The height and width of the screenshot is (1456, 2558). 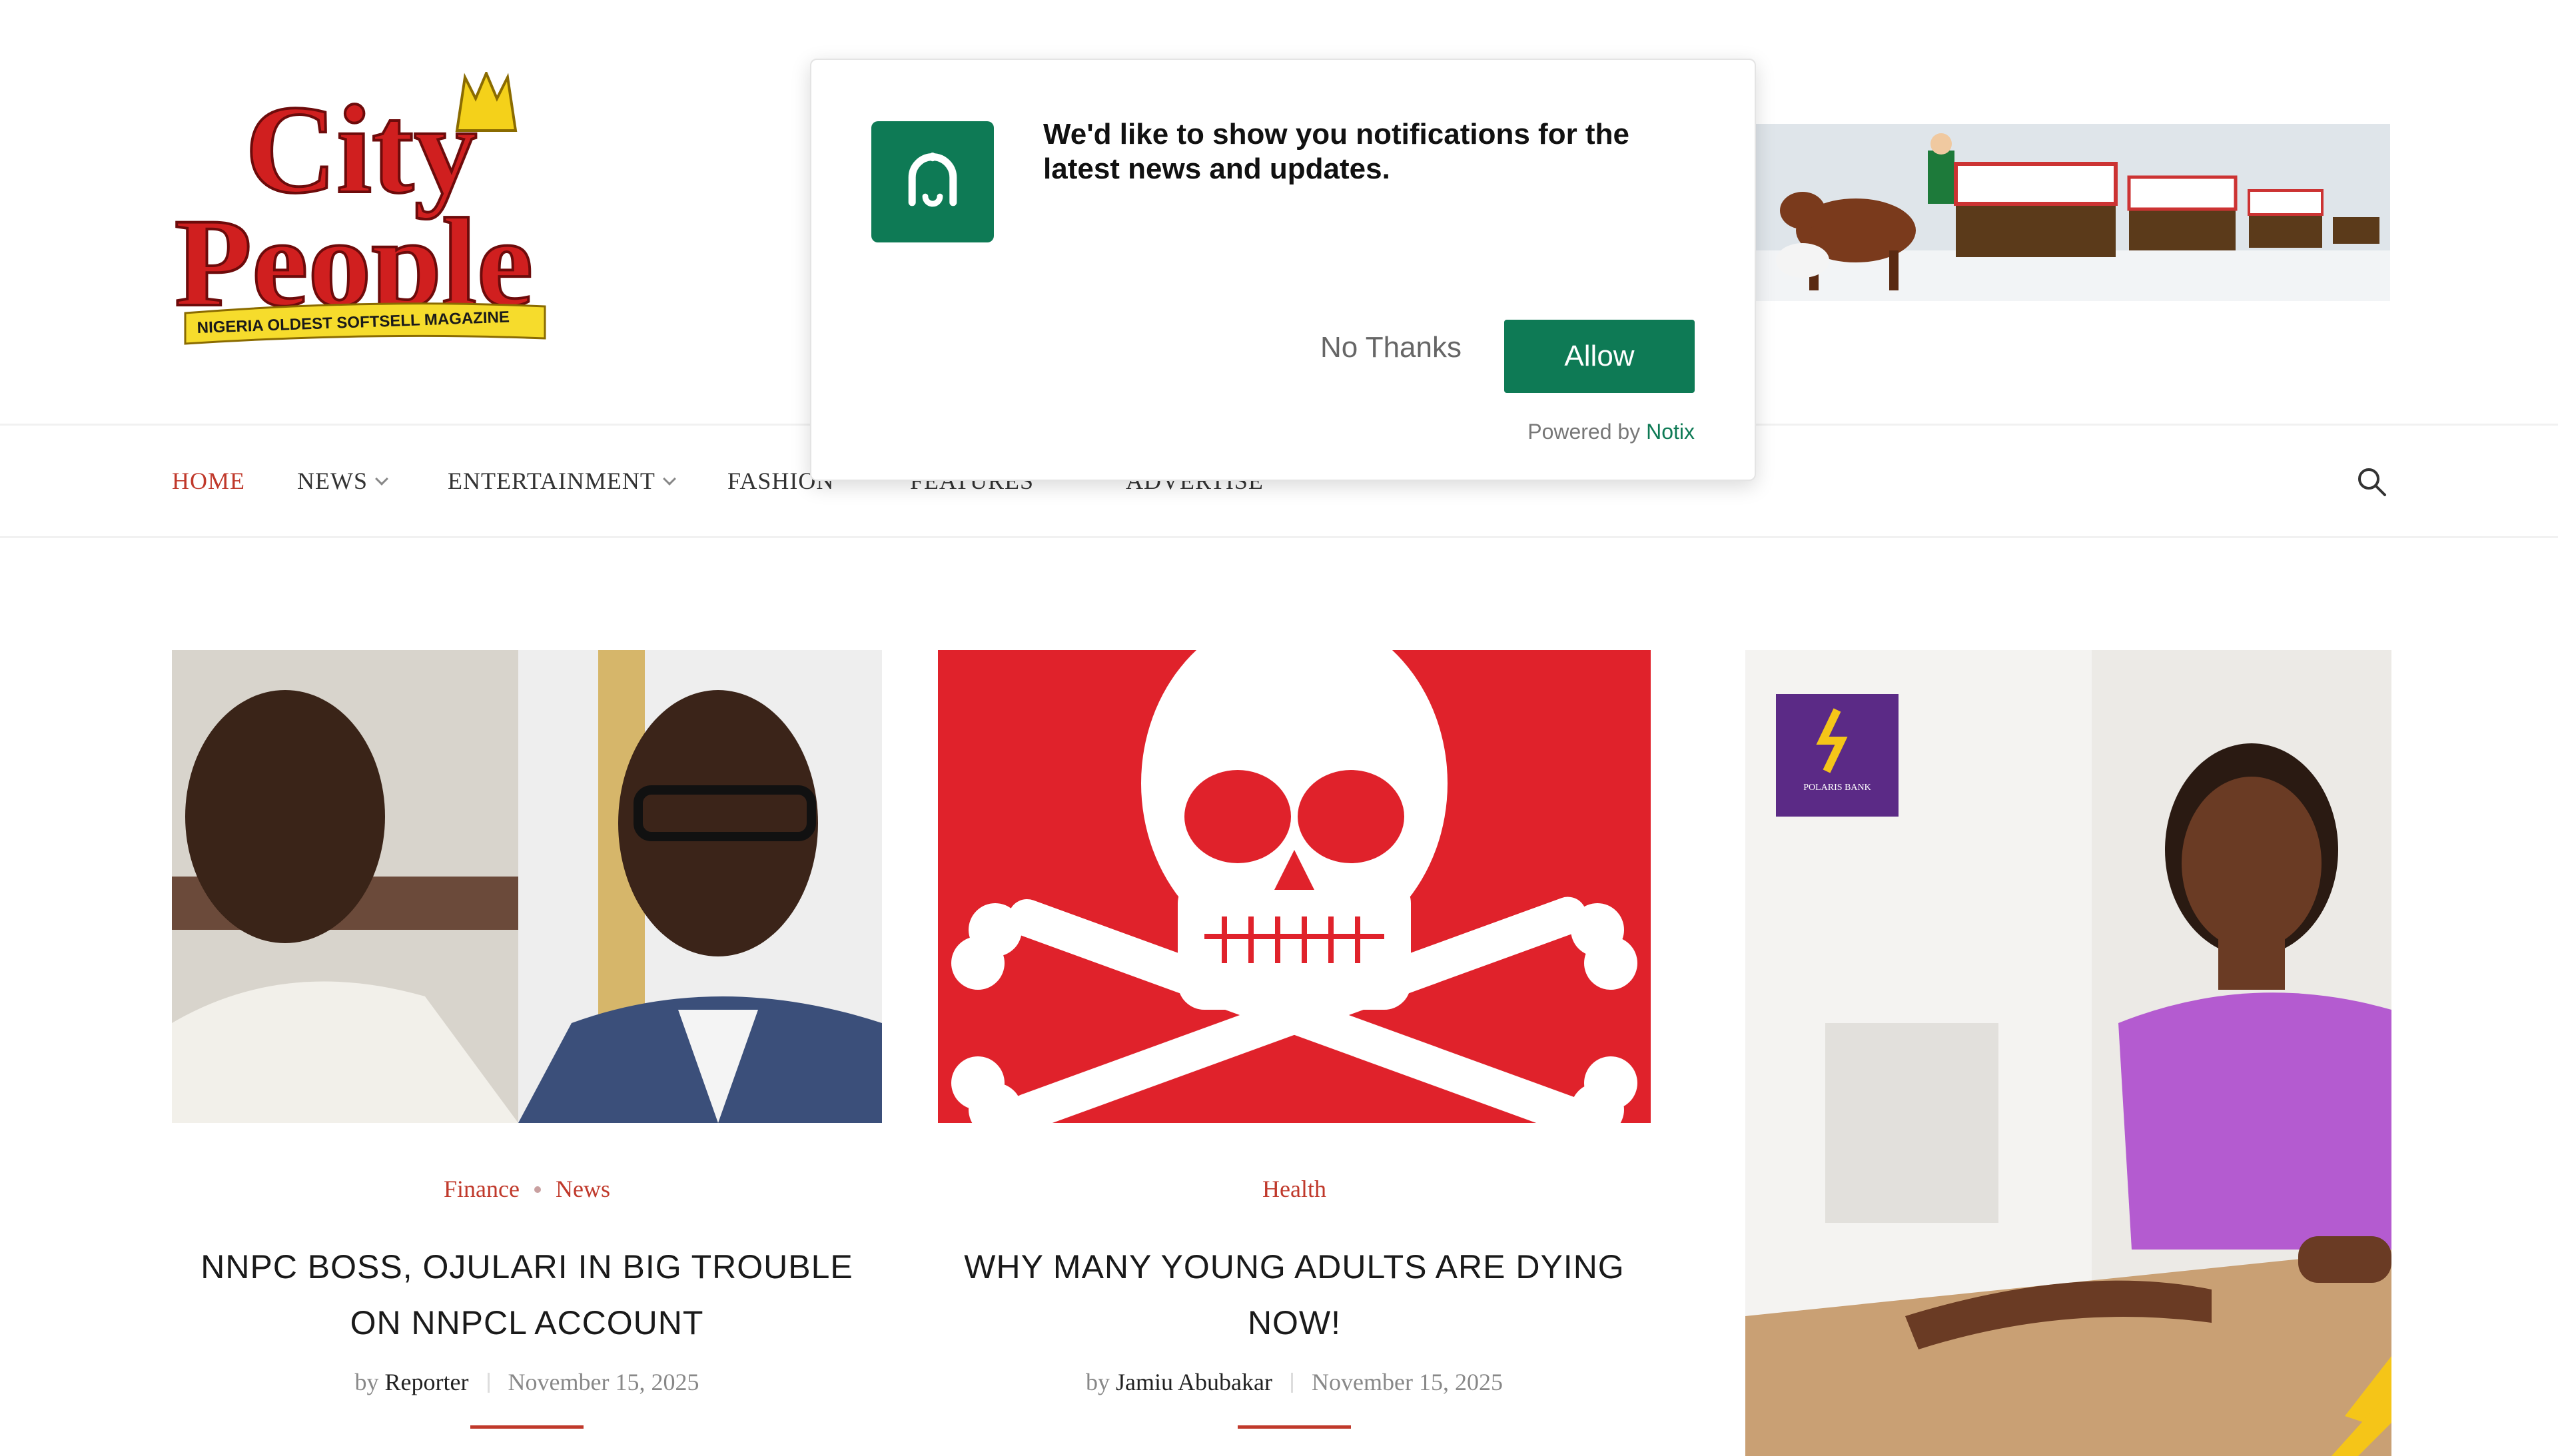 I want to click on article-2-image, so click(x=1294, y=886).